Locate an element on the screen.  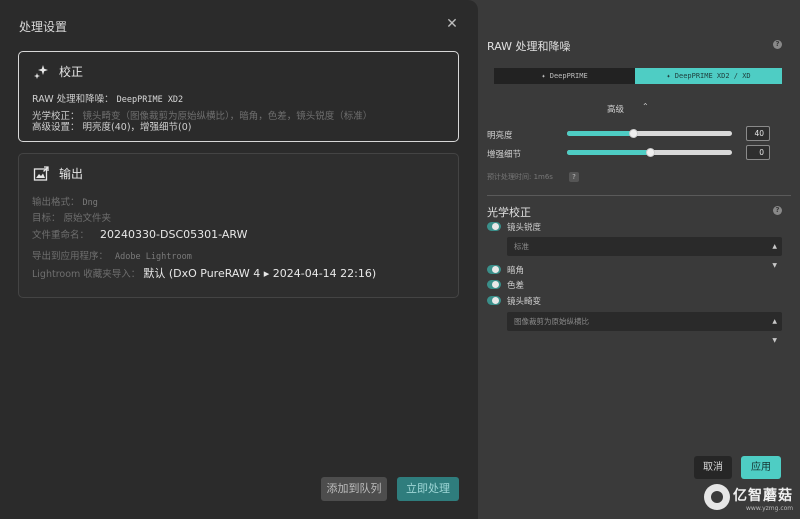
sparkle-icon is located at coordinates (41, 71).